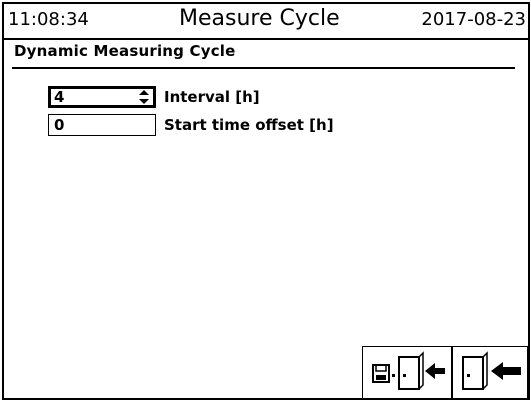 Image resolution: width=531 pixels, height=403 pixels. I want to click on section-divider, so click(263, 68).